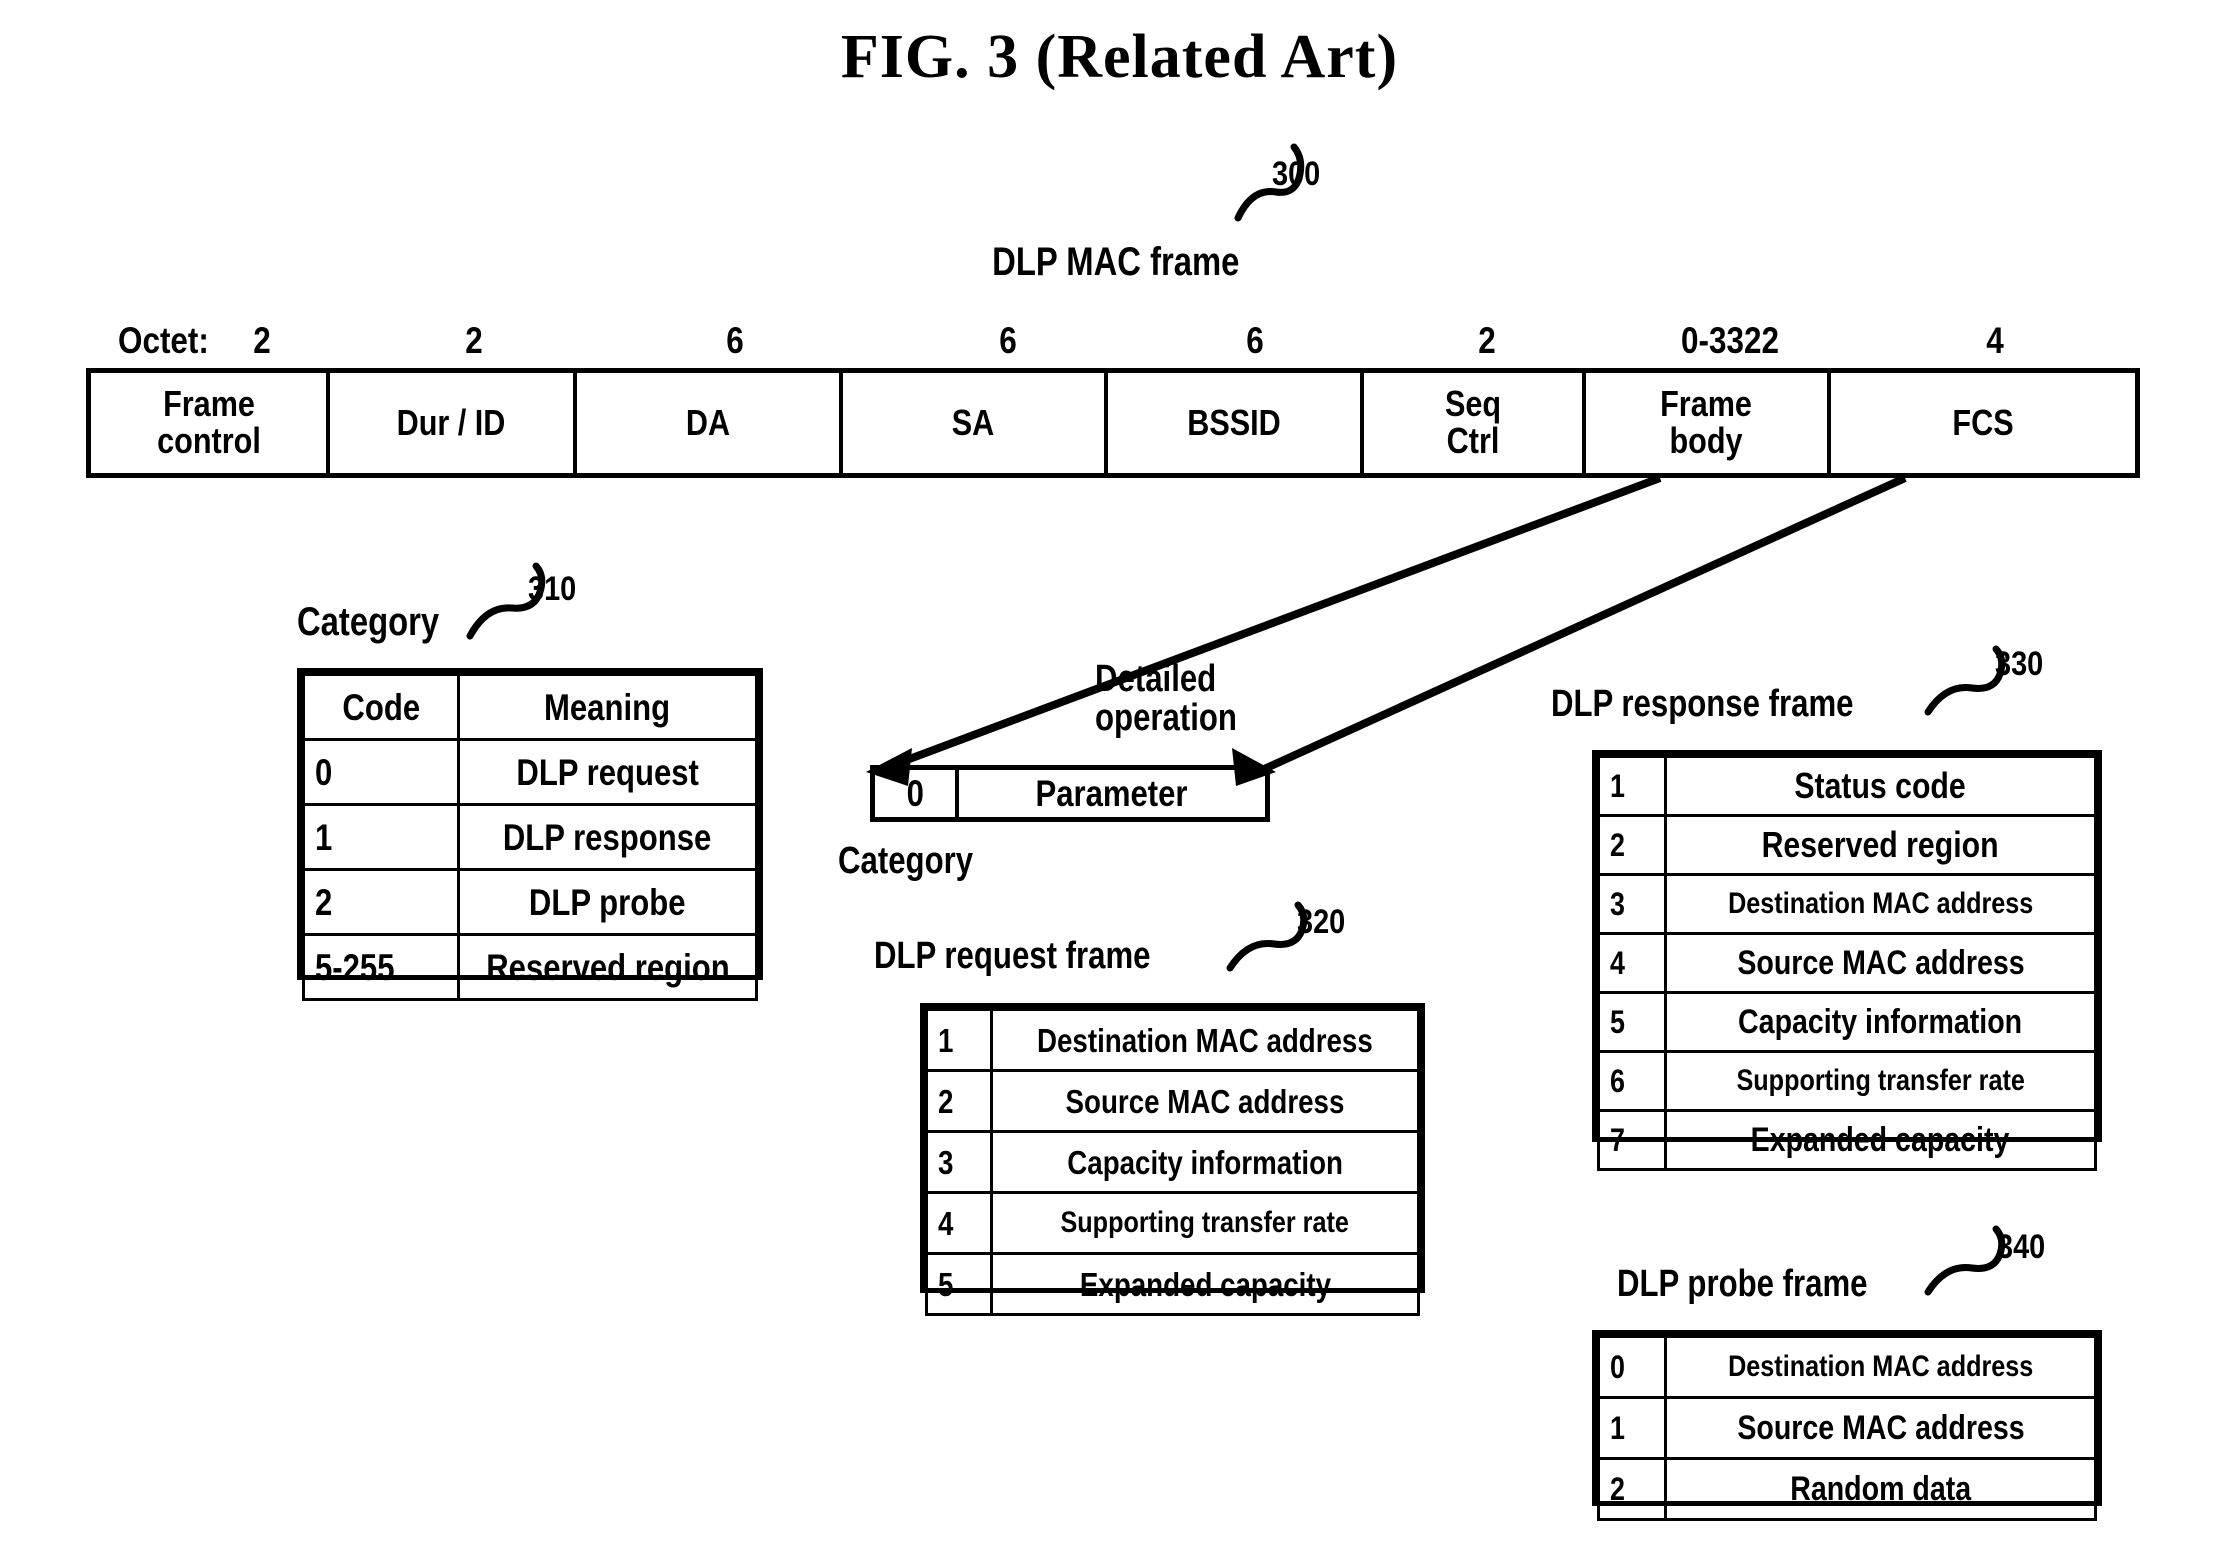 The height and width of the screenshot is (1560, 2239). I want to click on response-row-index: 4, so click(1632, 963).